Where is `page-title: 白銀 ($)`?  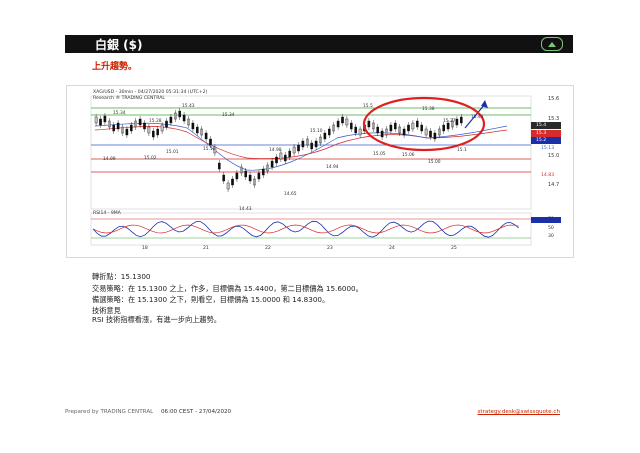 page-title: 白銀 ($) is located at coordinates (119, 44).